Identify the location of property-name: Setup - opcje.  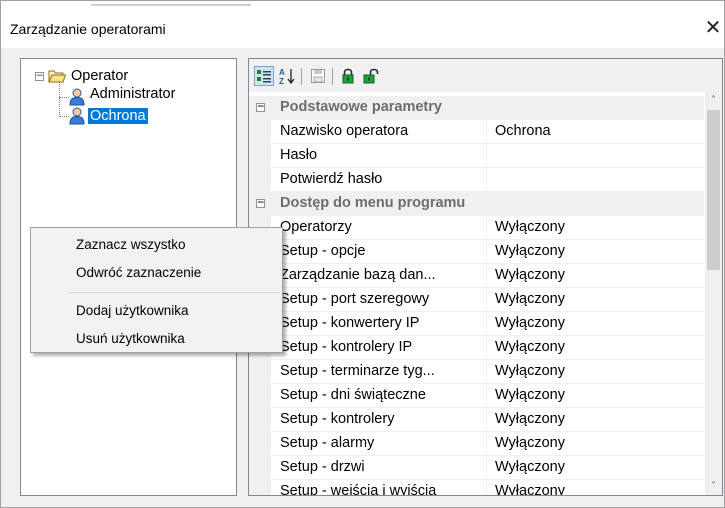
(379, 252).